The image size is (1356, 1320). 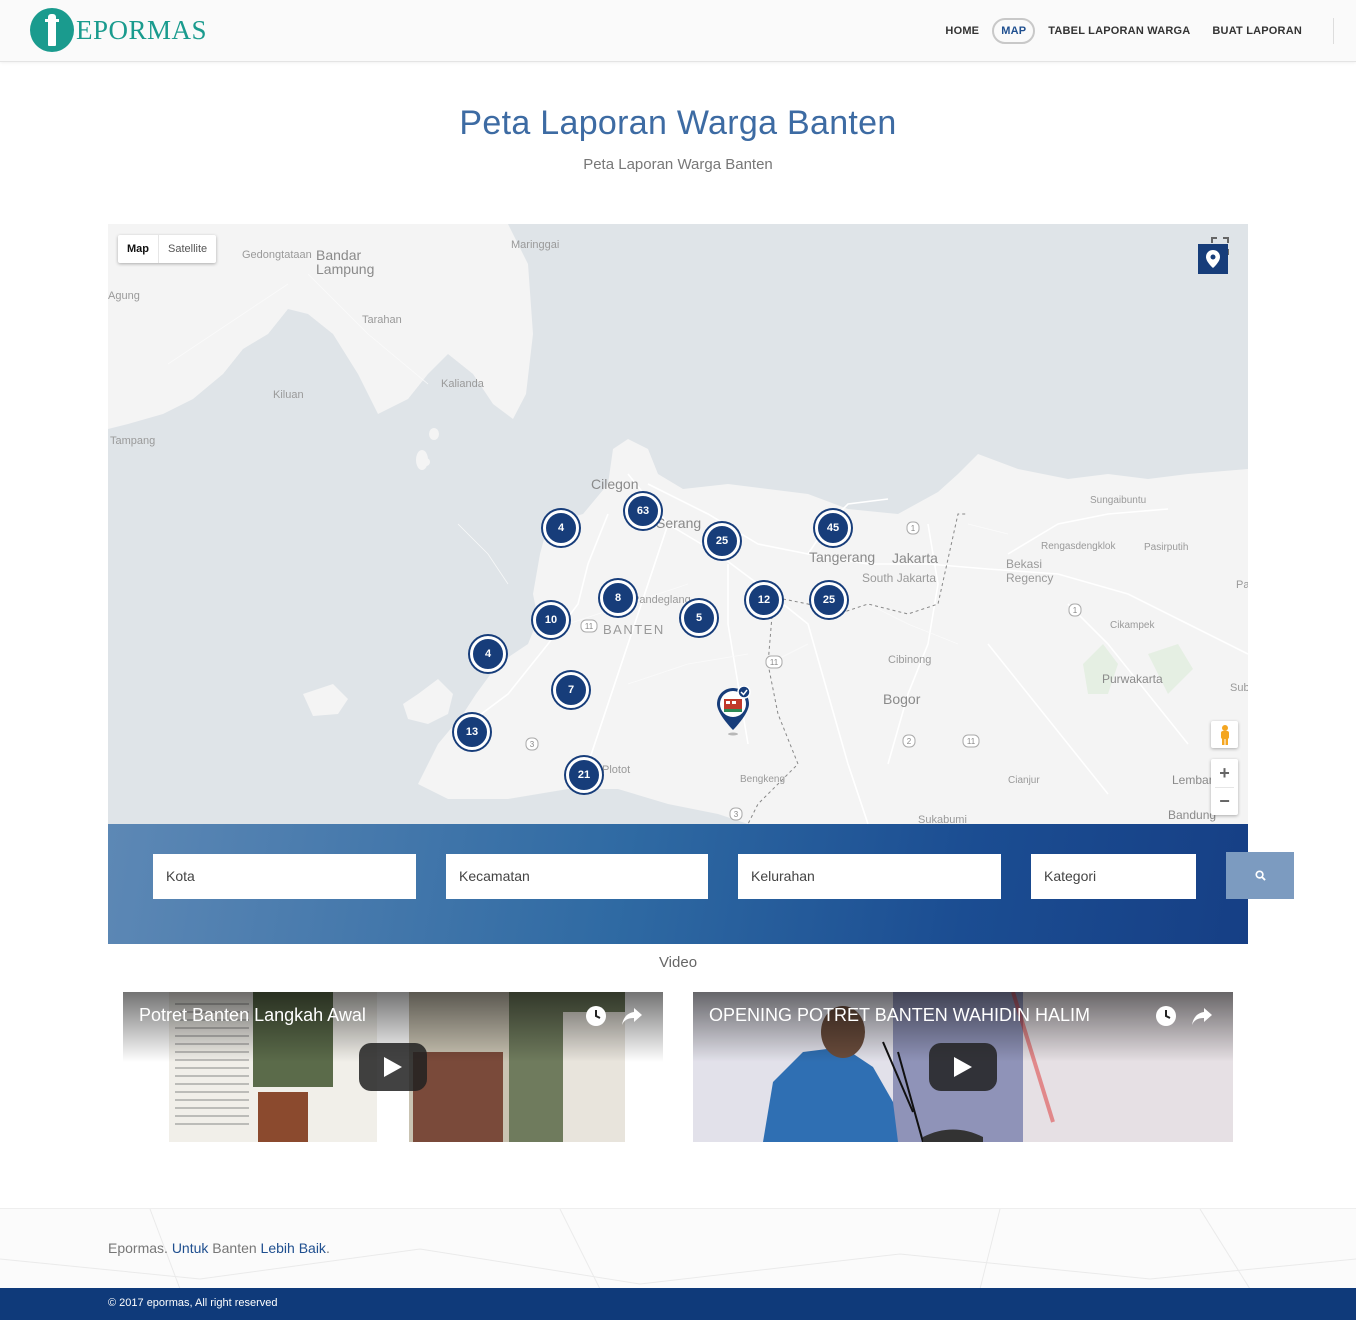 I want to click on map-cluster-marker: 10, so click(x=551, y=620).